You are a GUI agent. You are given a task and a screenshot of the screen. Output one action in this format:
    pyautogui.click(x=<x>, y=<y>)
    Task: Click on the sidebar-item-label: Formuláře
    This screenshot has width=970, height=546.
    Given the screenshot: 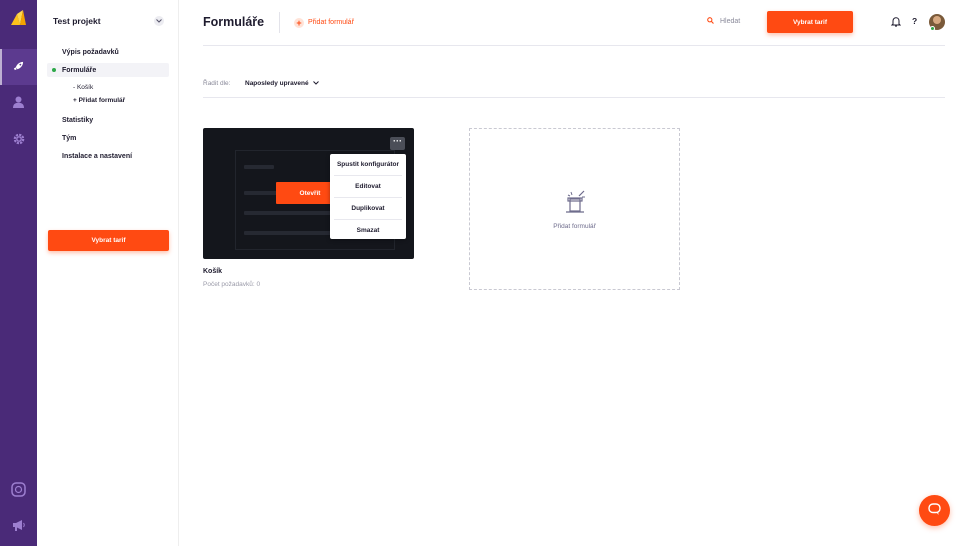 What is the action you would take?
    pyautogui.click(x=79, y=70)
    